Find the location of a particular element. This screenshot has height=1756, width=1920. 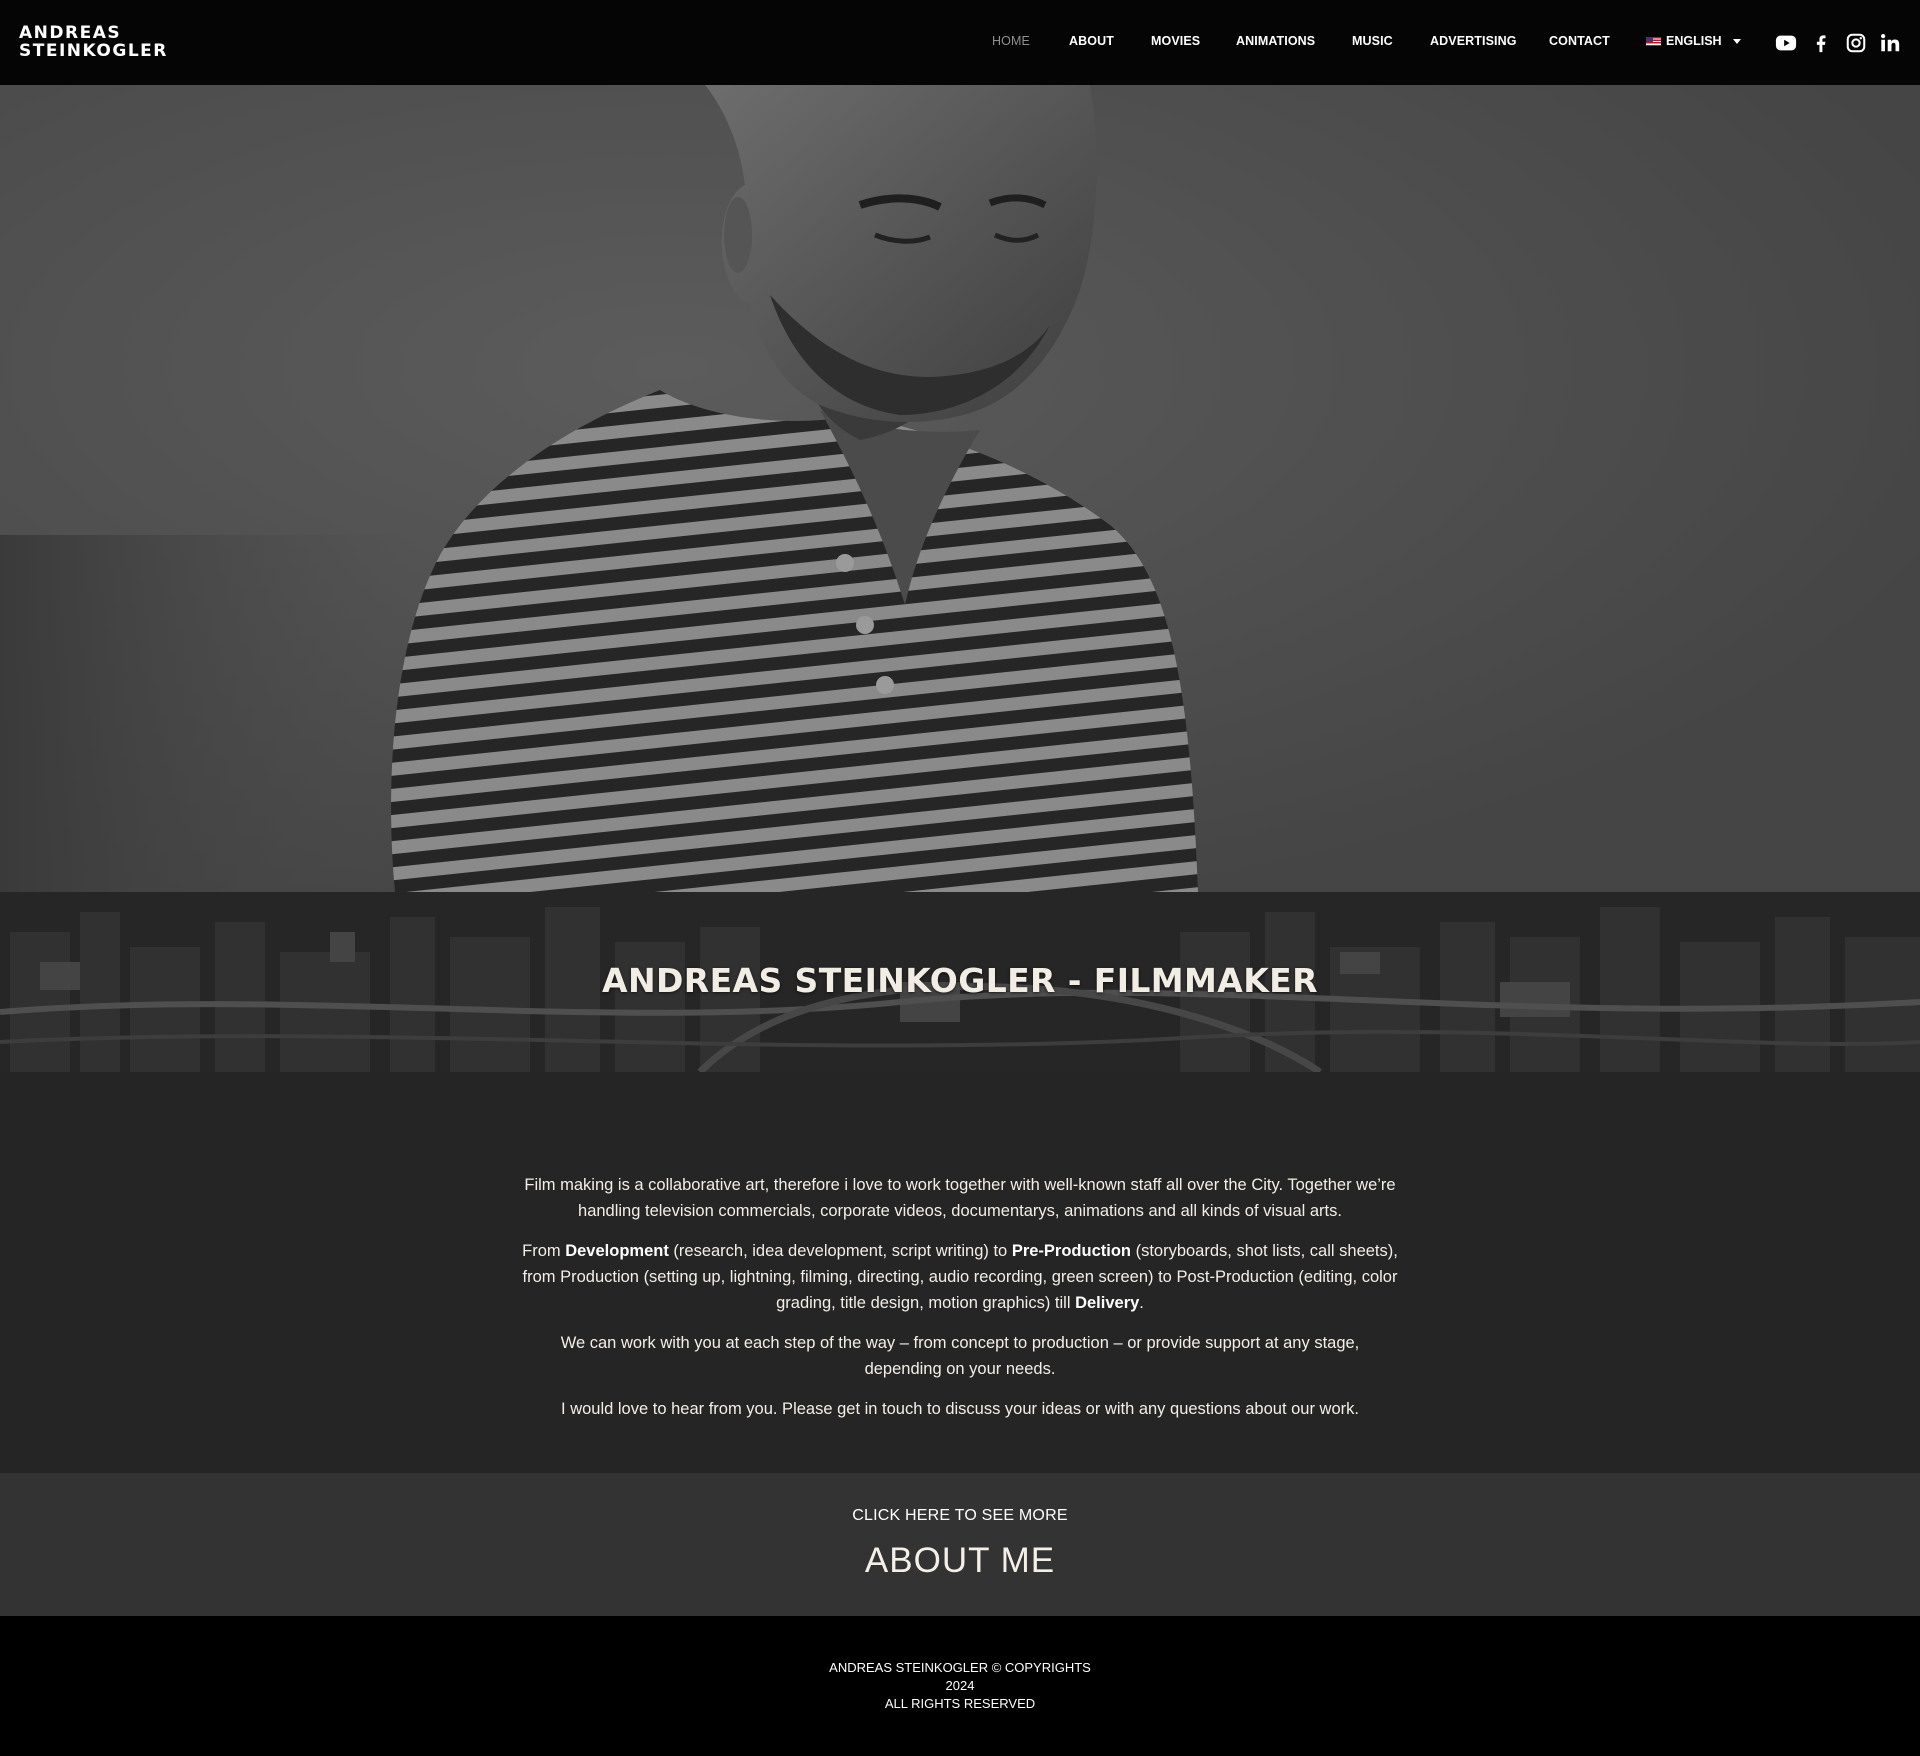

about-me-cta: CLICK HERE TO SEE MORE ABOUT ME is located at coordinates (960, 1544).